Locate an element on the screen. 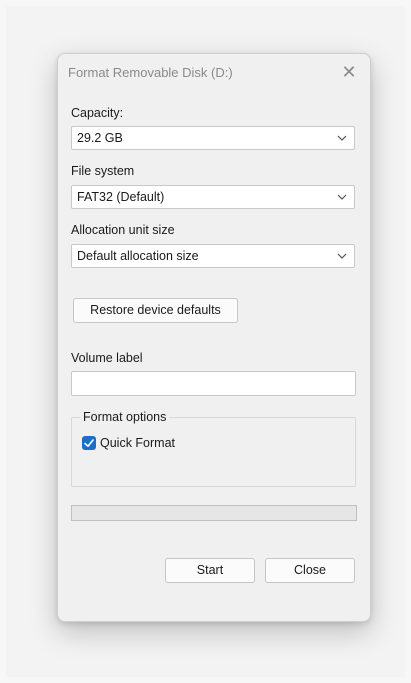  quick-format-checkbox is located at coordinates (89, 443).